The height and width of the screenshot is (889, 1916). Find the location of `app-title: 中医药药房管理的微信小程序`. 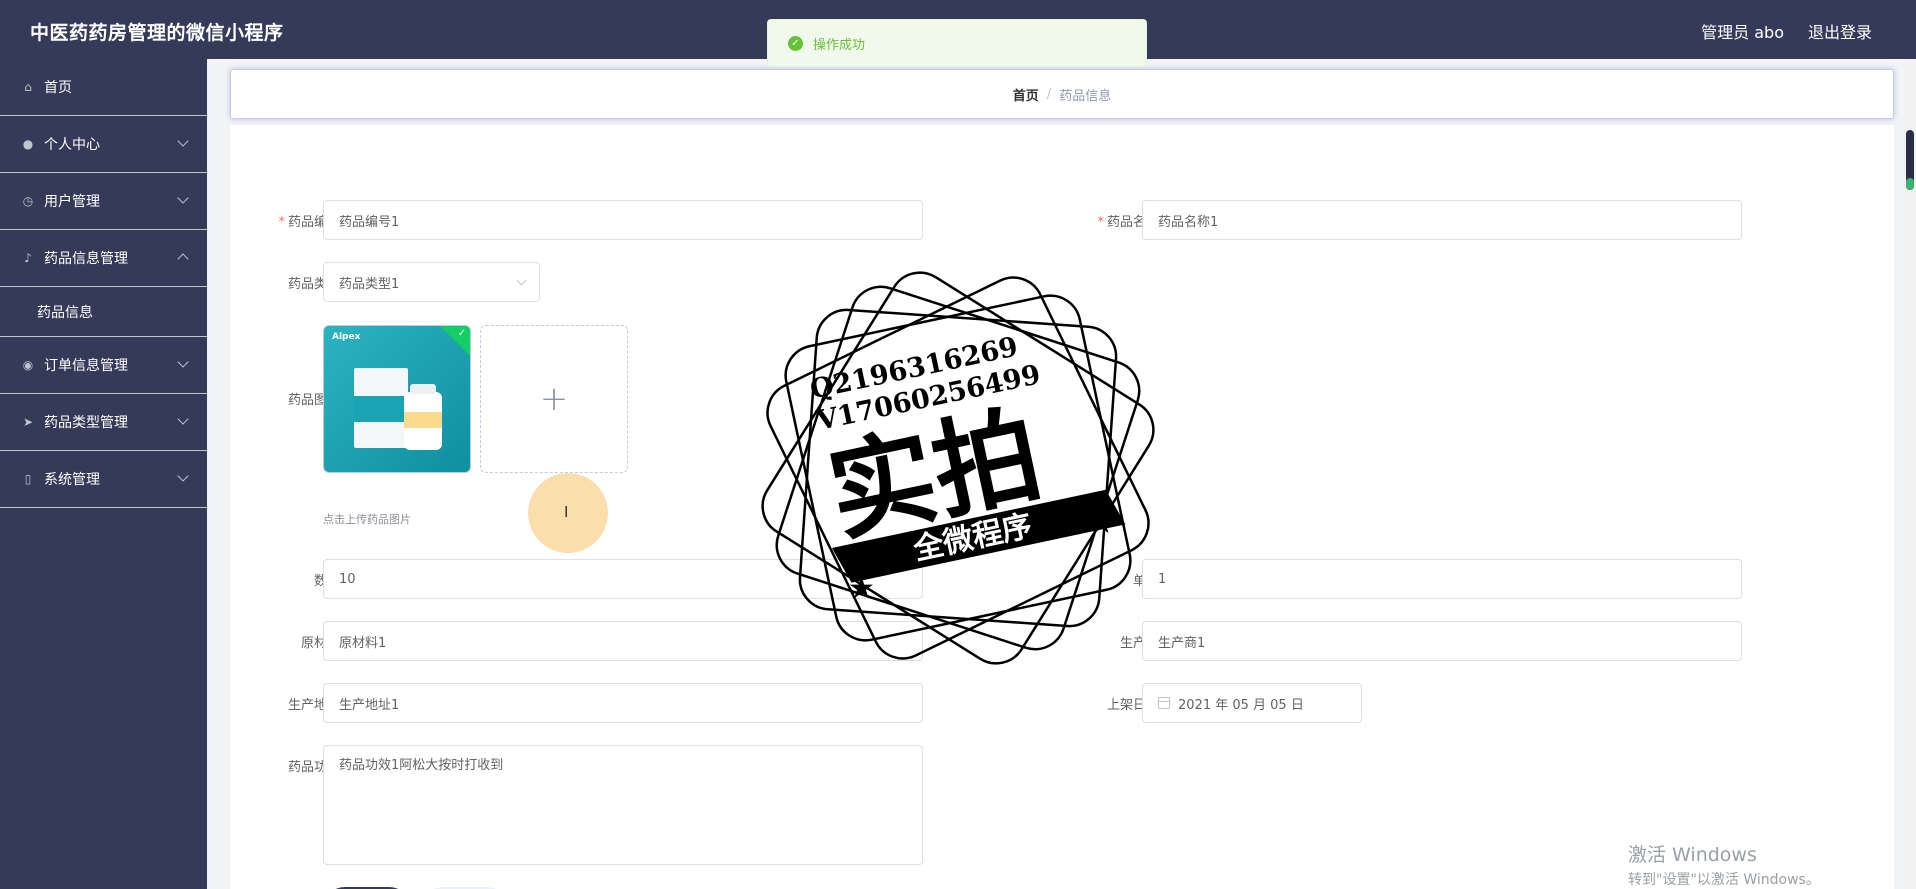

app-title: 中医药药房管理的微信小程序 is located at coordinates (157, 33).